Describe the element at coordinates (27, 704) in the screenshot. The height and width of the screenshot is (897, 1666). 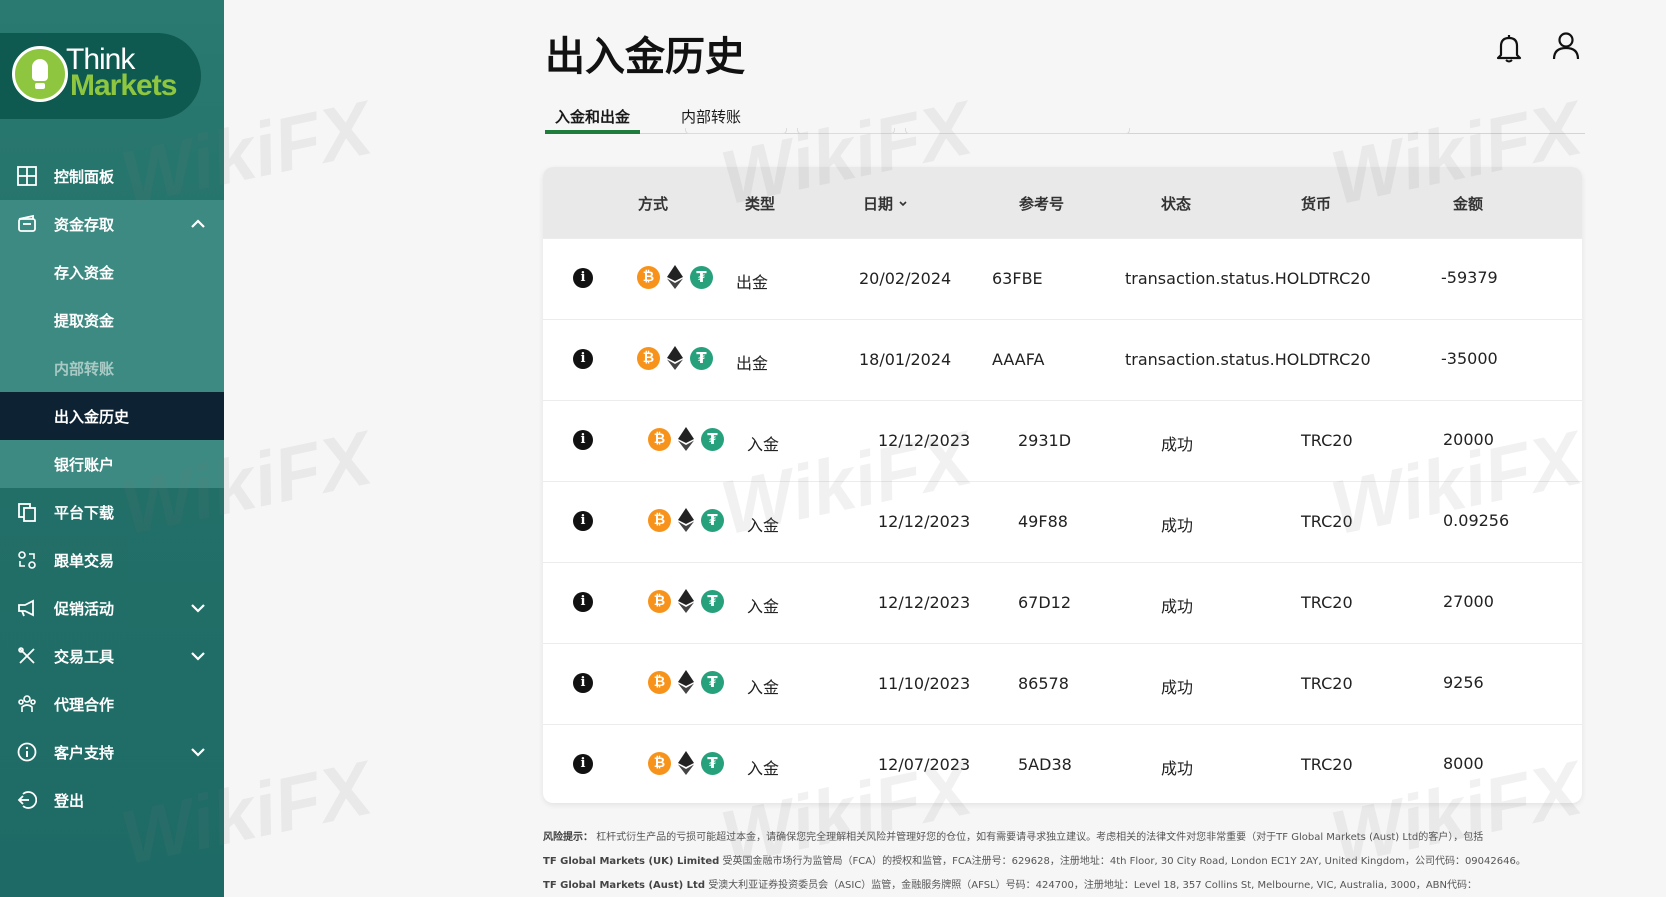
I see `partners-icon` at that location.